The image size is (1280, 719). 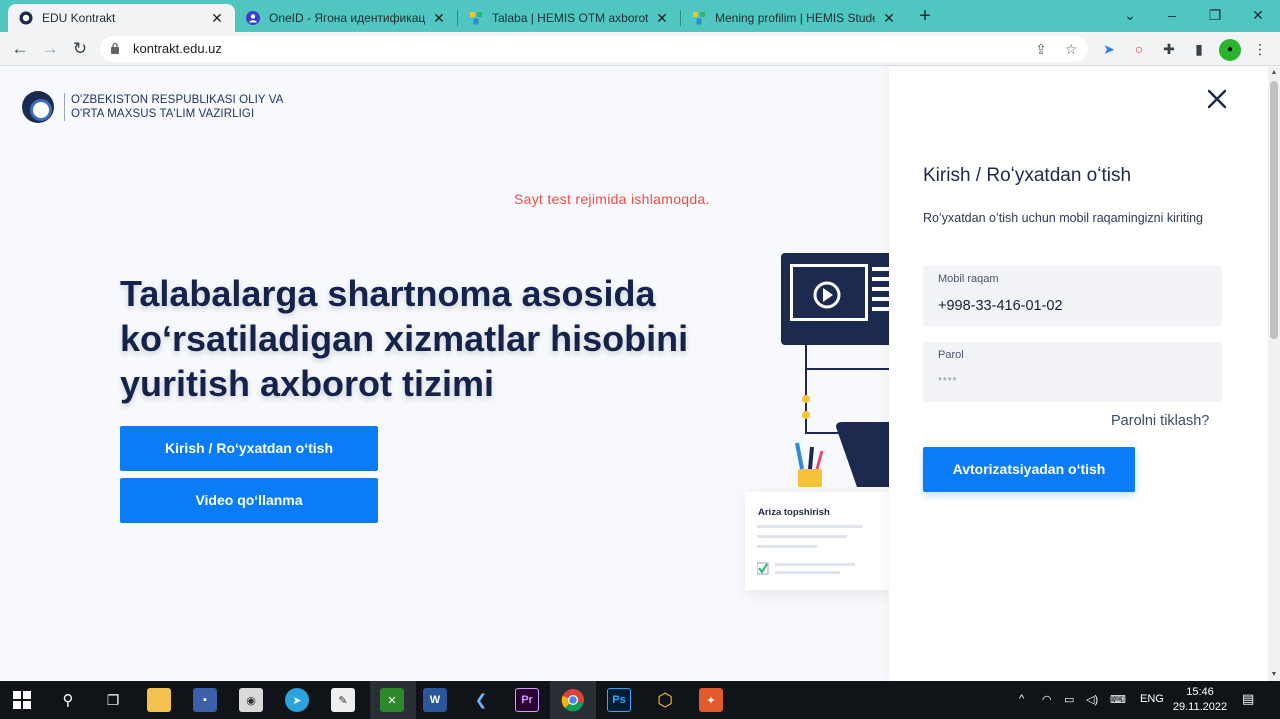 I want to click on extensions-puzzle-icon: ✚, so click(x=1169, y=49).